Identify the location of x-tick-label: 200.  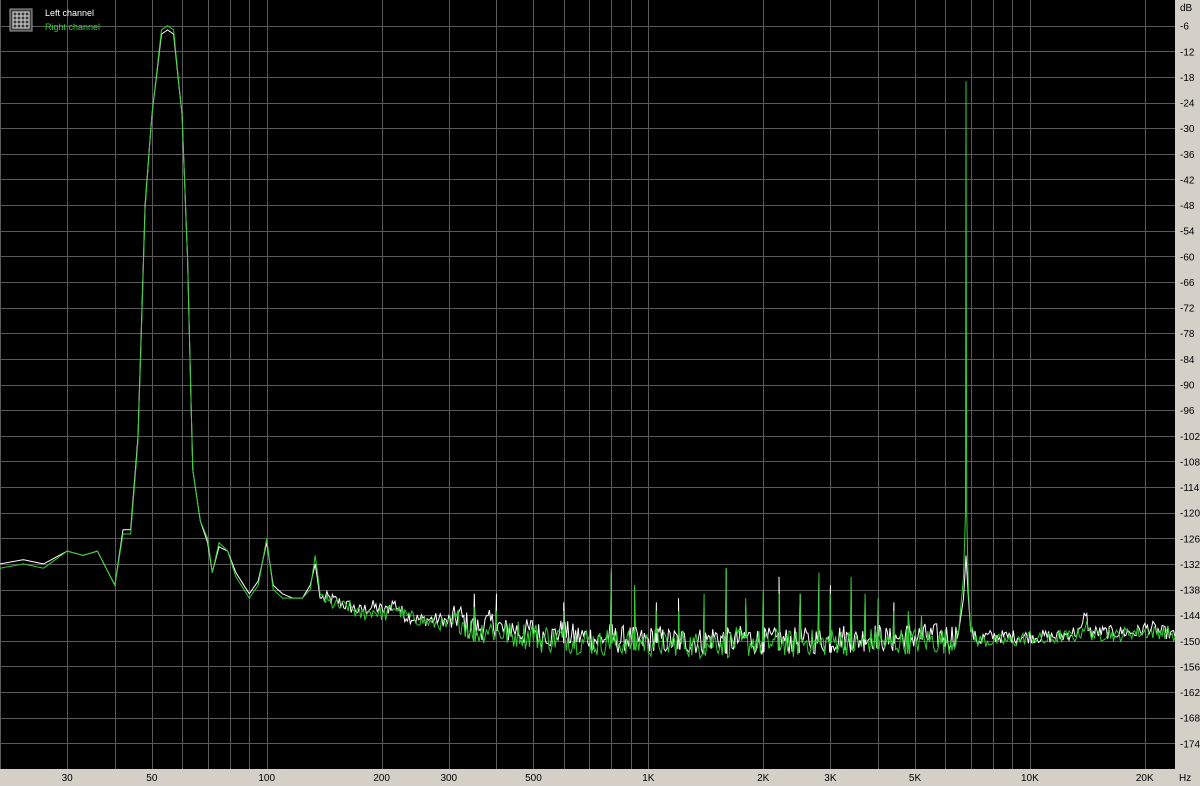
(381, 778).